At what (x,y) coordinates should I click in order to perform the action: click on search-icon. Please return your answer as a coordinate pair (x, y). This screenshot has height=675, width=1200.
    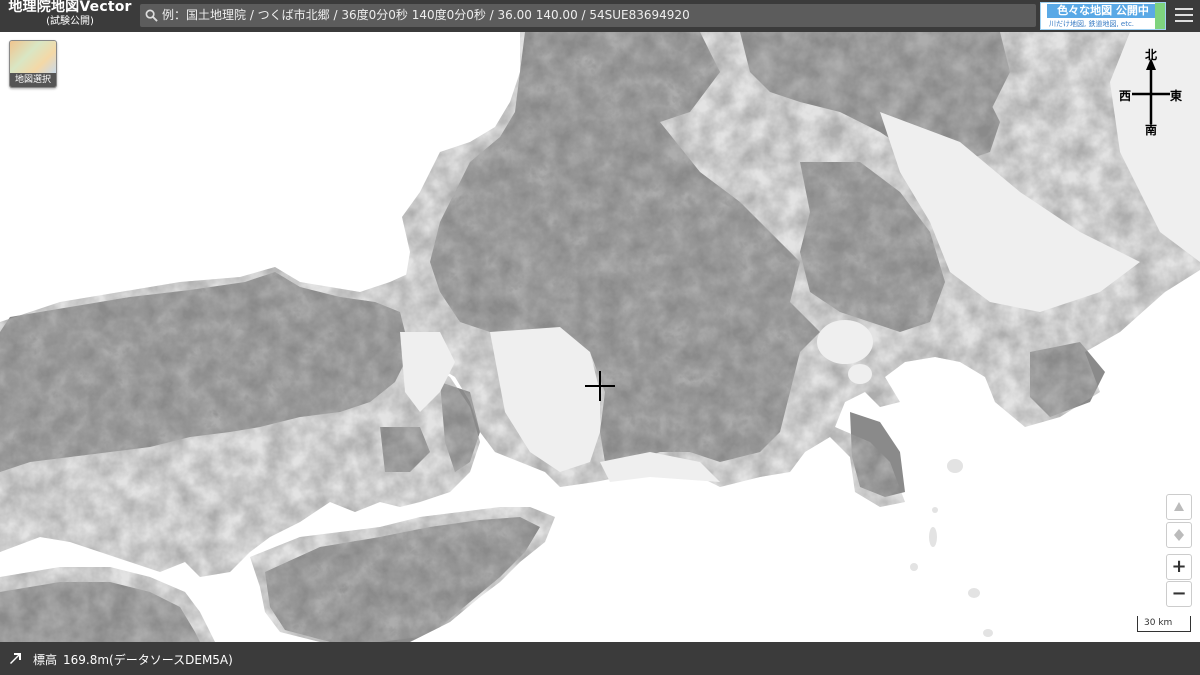
    Looking at the image, I should click on (151, 15).